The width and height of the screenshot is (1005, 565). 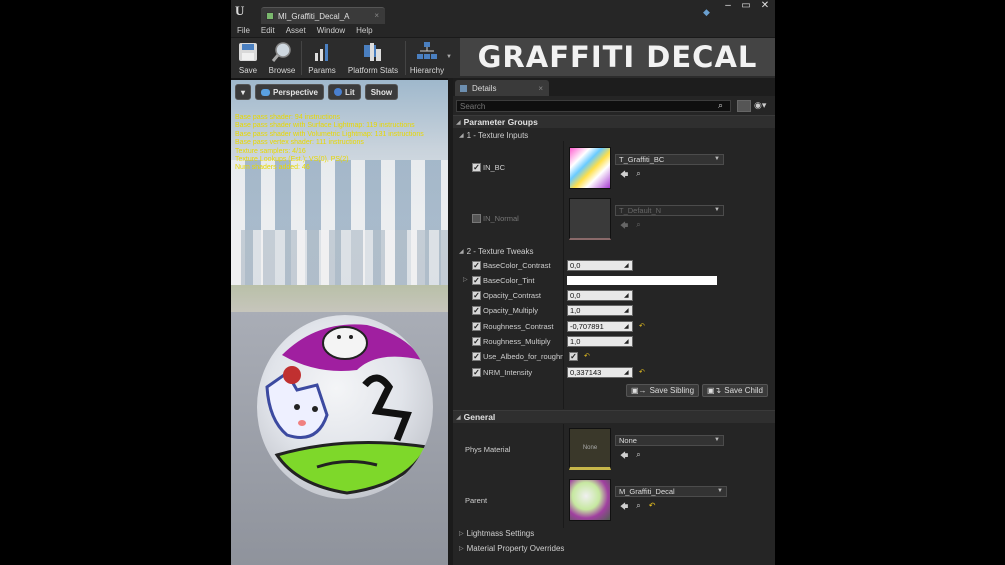 I want to click on close-button: ✕, so click(x=765, y=7).